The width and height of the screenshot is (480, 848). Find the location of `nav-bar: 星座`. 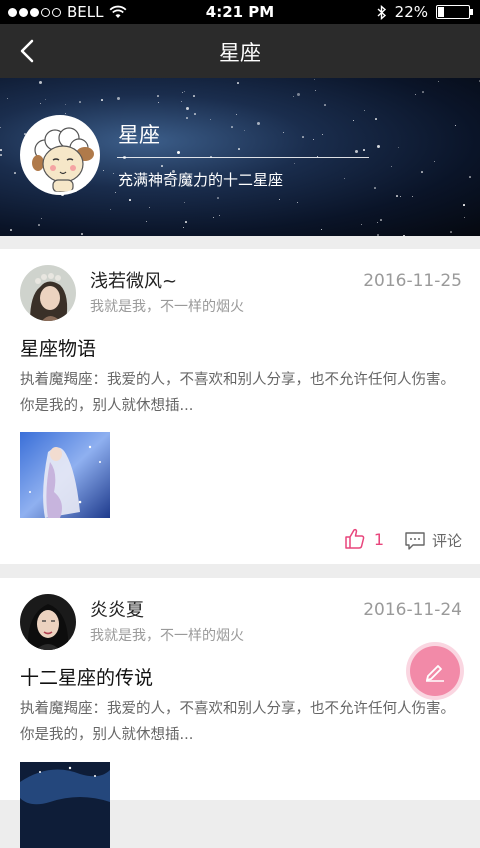

nav-bar: 星座 is located at coordinates (240, 51).